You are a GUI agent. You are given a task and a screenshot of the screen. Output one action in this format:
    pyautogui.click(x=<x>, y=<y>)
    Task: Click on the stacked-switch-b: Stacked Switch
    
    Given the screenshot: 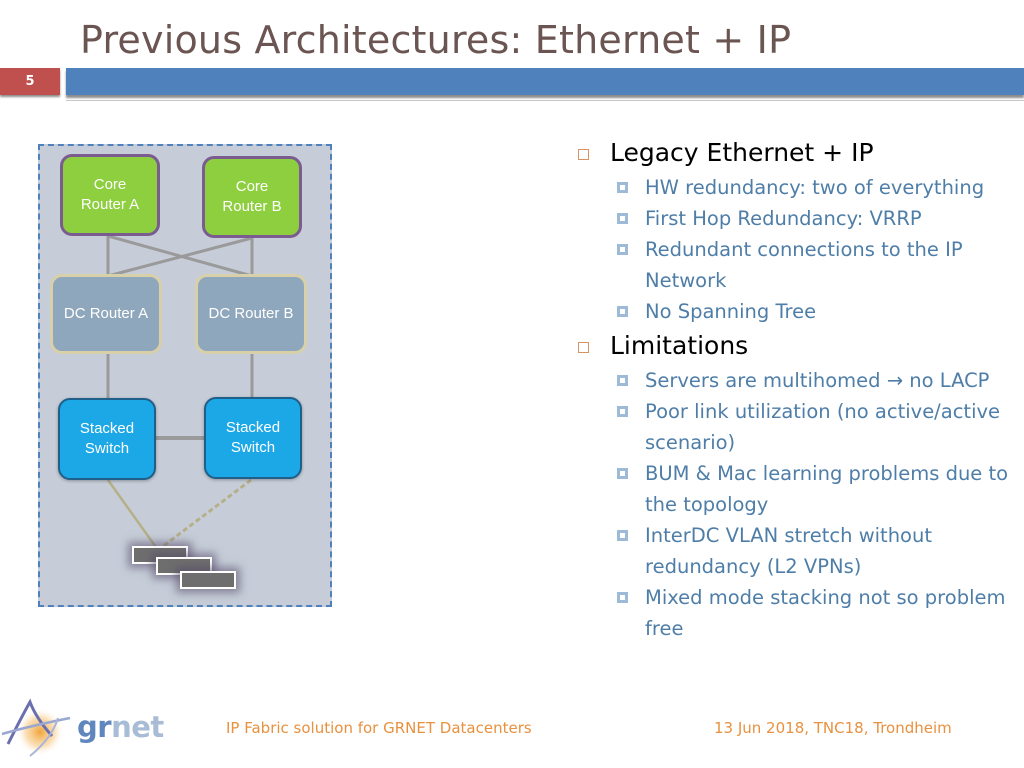 What is the action you would take?
    pyautogui.click(x=253, y=438)
    